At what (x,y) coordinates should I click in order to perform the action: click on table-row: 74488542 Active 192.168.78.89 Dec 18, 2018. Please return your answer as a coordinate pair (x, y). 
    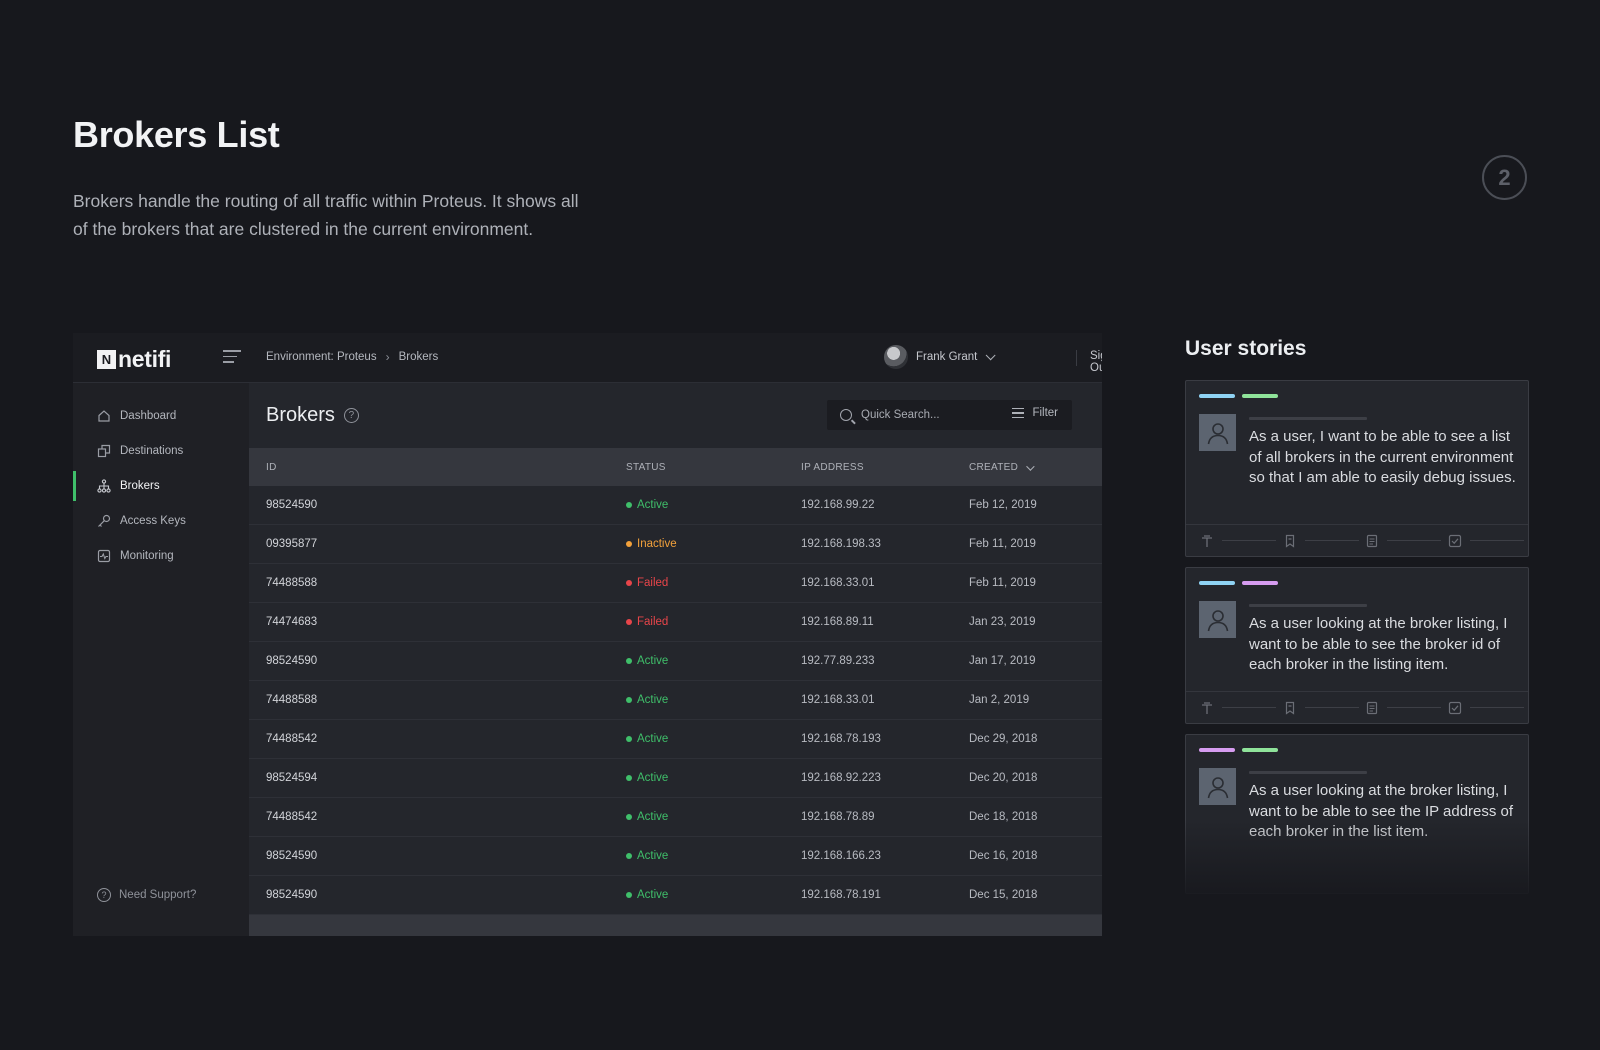
    Looking at the image, I should click on (675, 817).